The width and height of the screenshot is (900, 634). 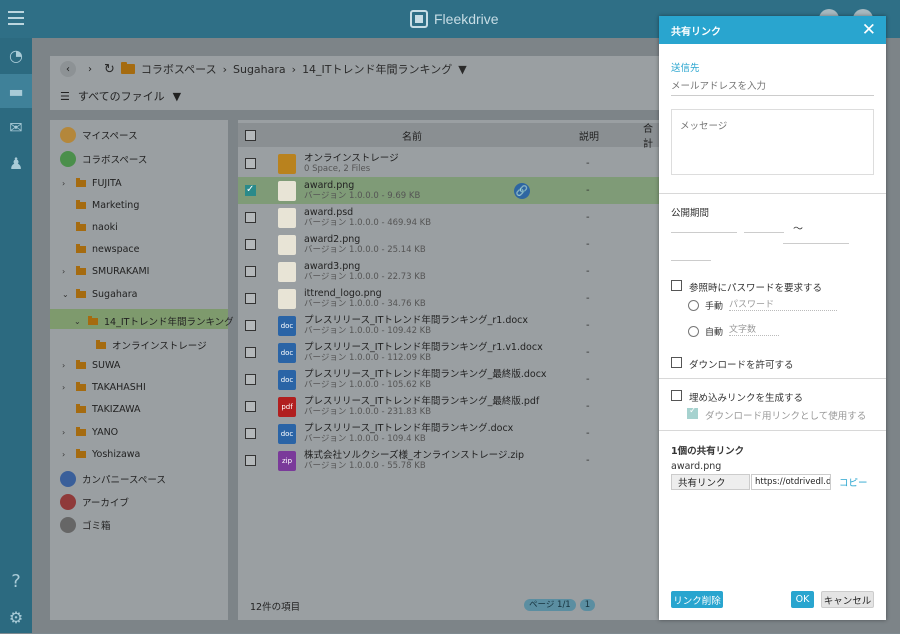 I want to click on tree-item-takahashi: › TAKAHASHI, so click(x=104, y=387).